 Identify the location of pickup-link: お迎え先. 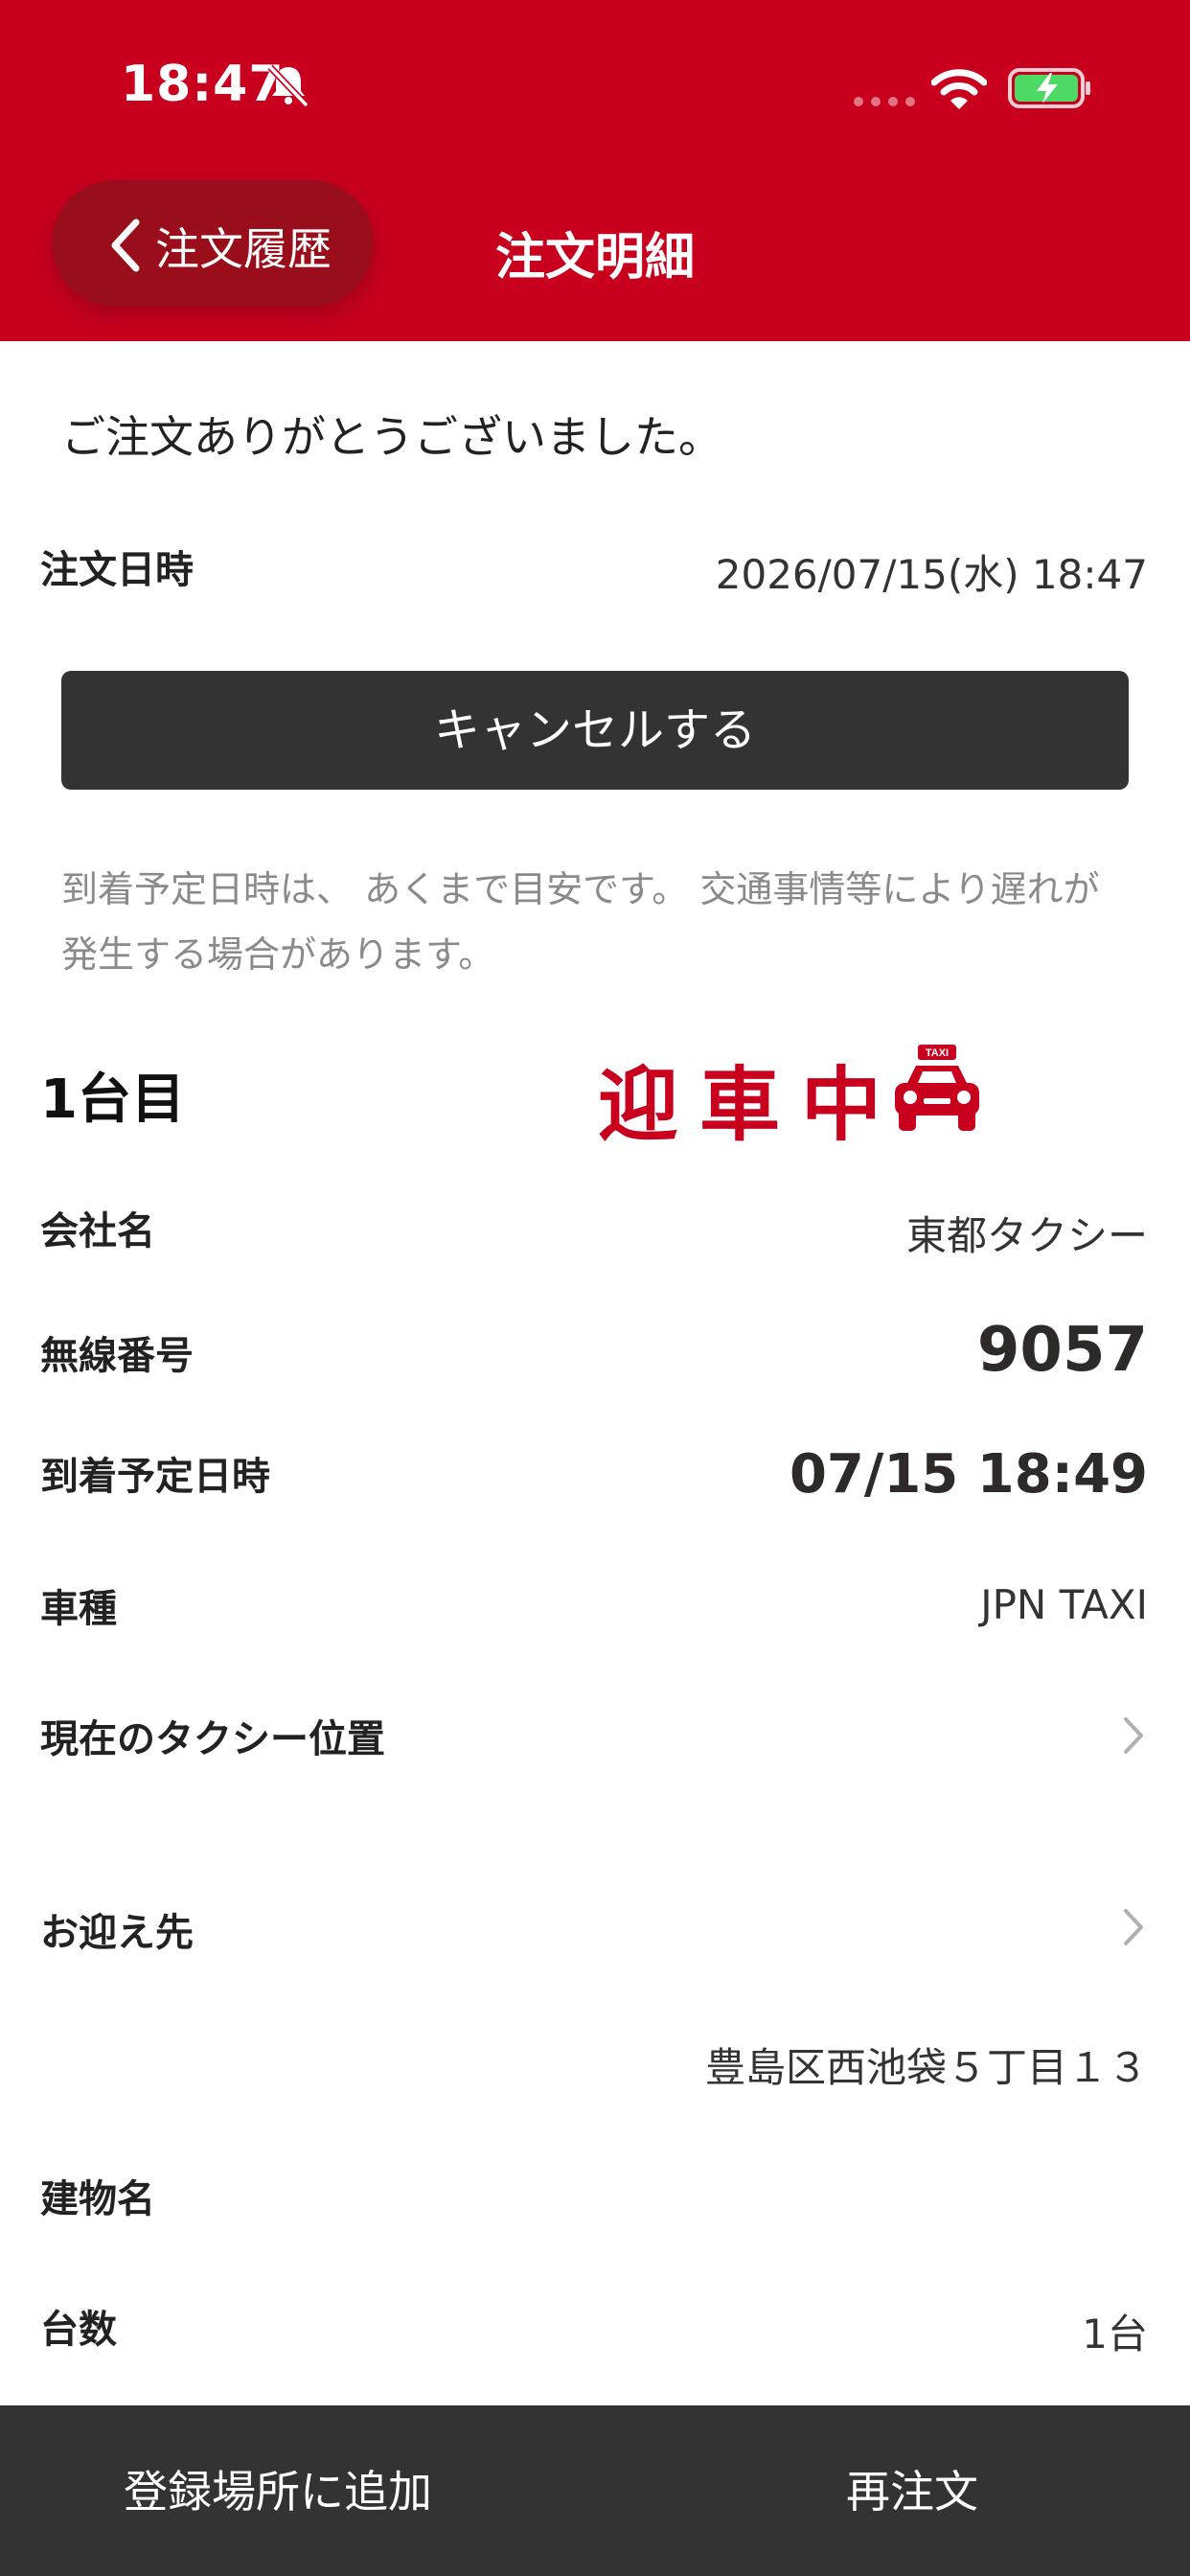
(595, 1926).